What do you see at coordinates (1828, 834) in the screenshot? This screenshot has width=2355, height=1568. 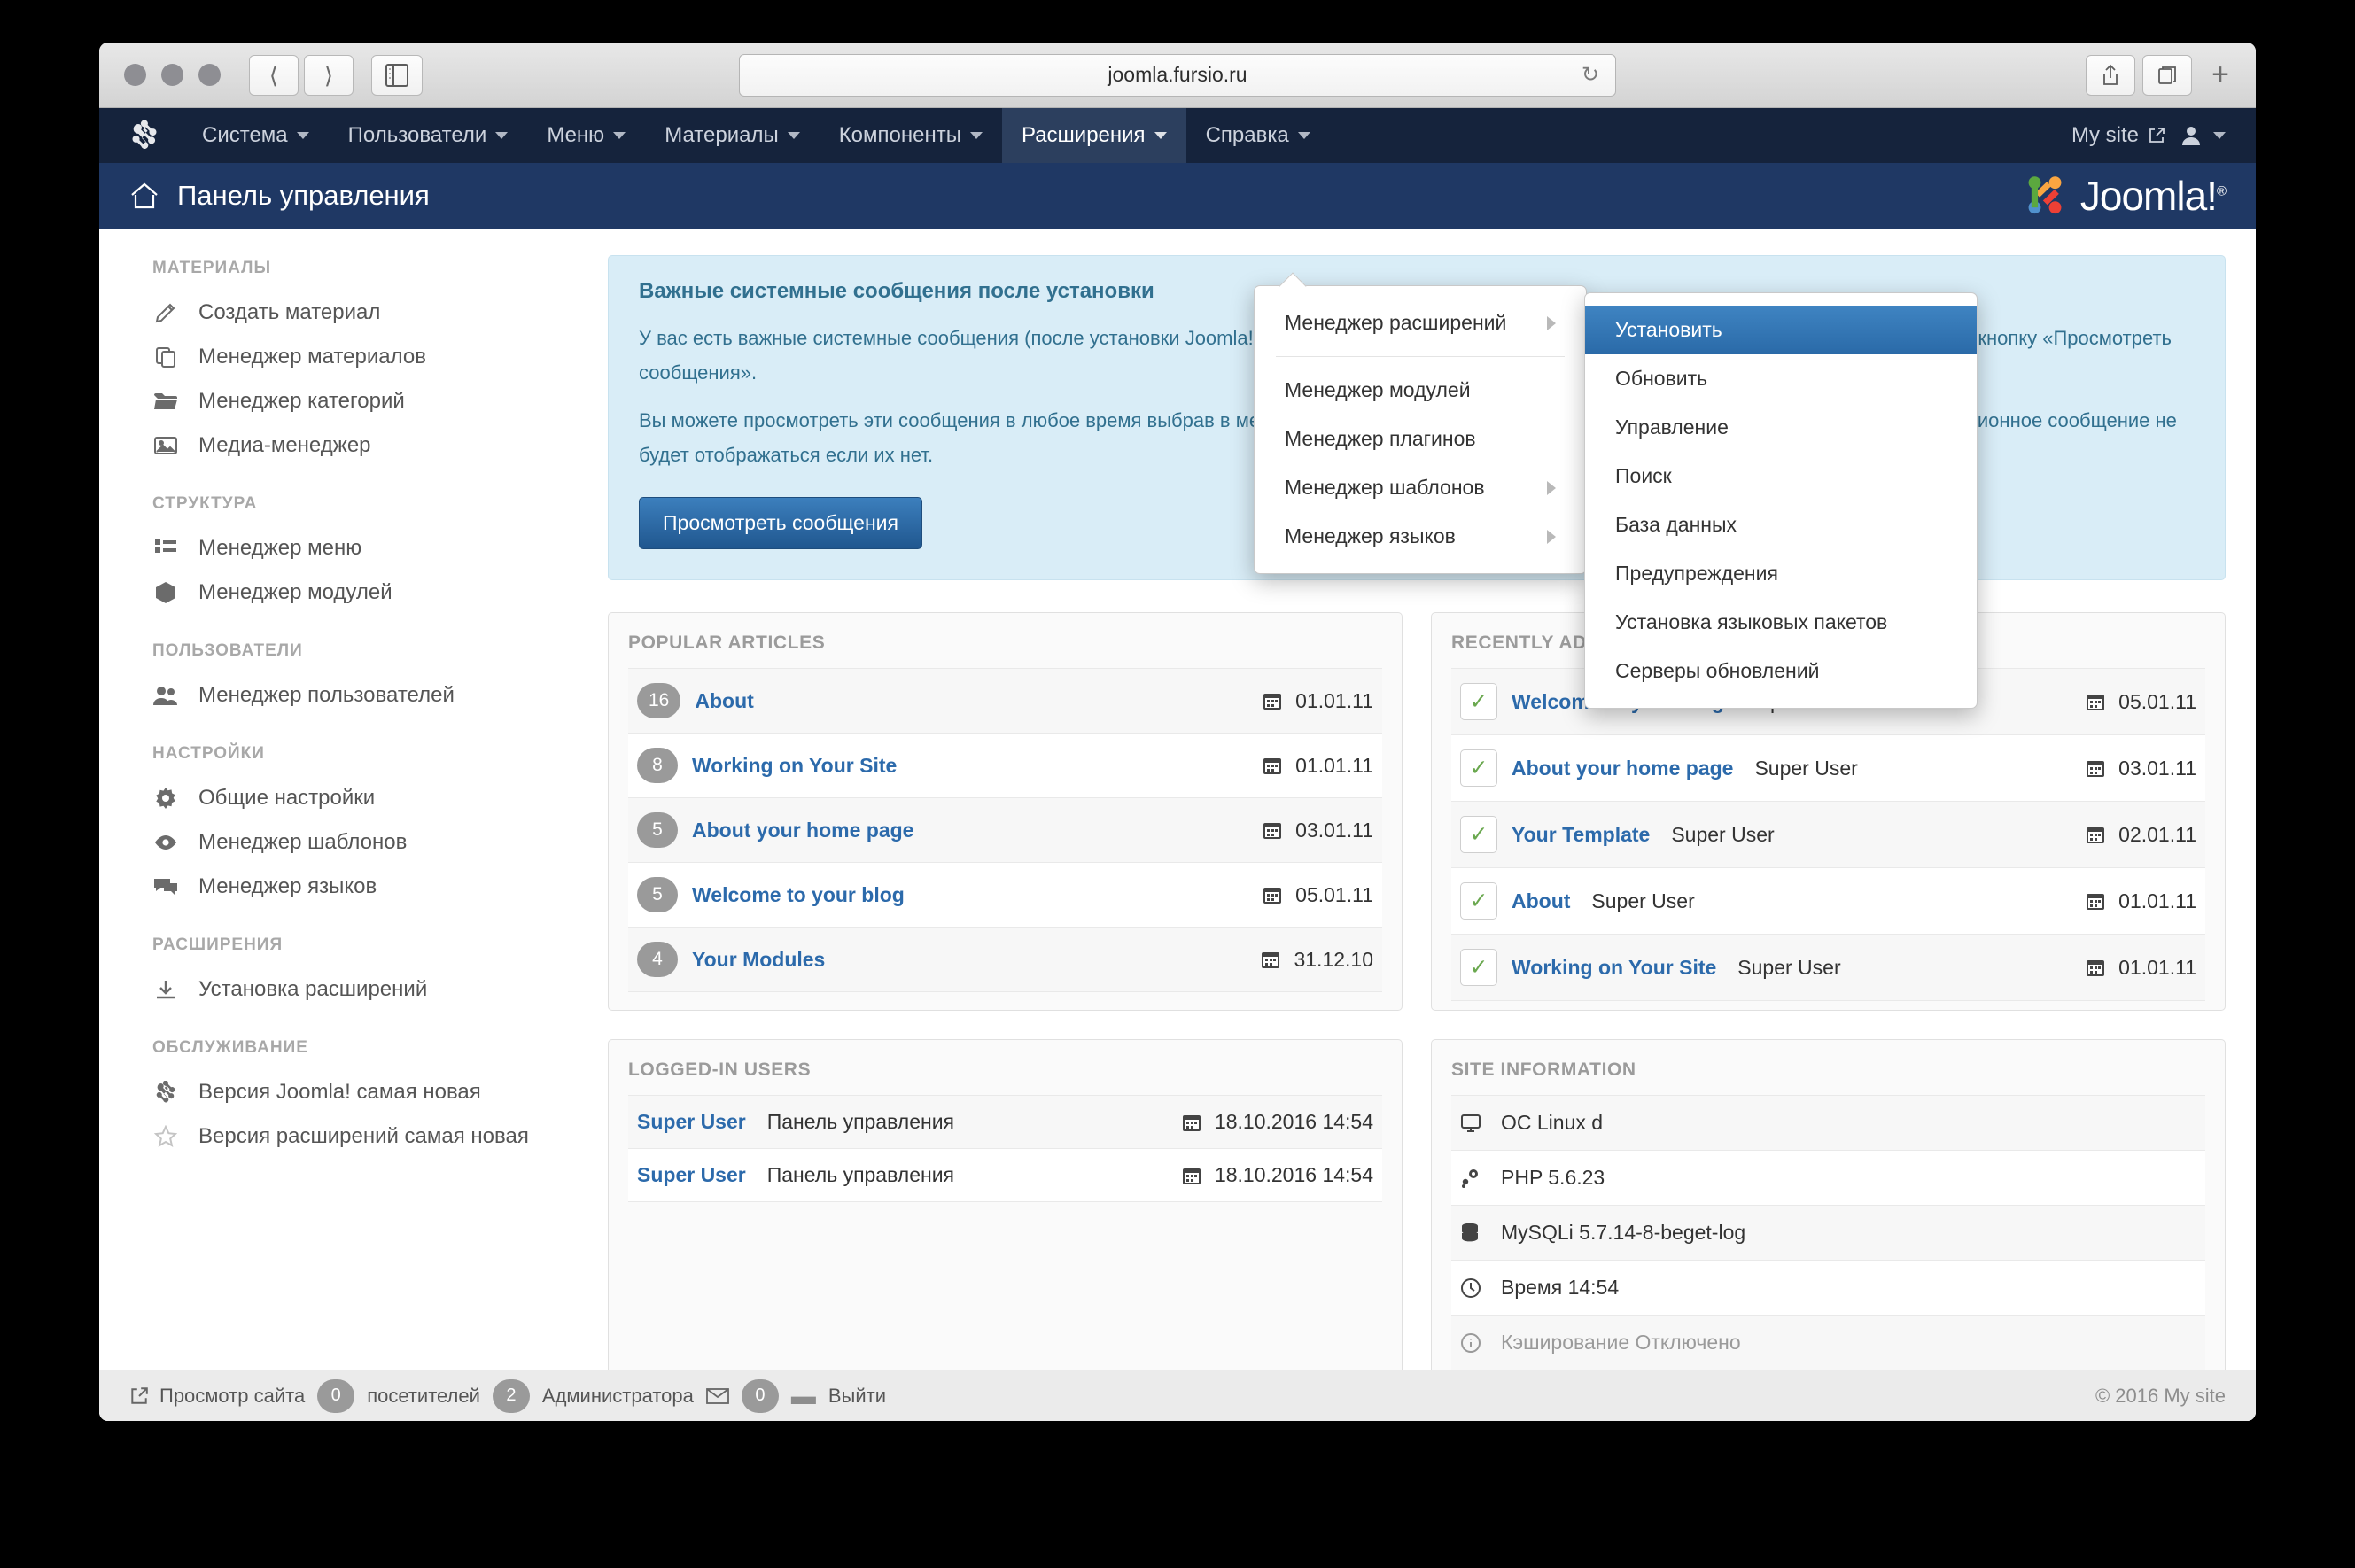 I see `table-row: ✓ Your Template Super User 02.01.11` at bounding box center [1828, 834].